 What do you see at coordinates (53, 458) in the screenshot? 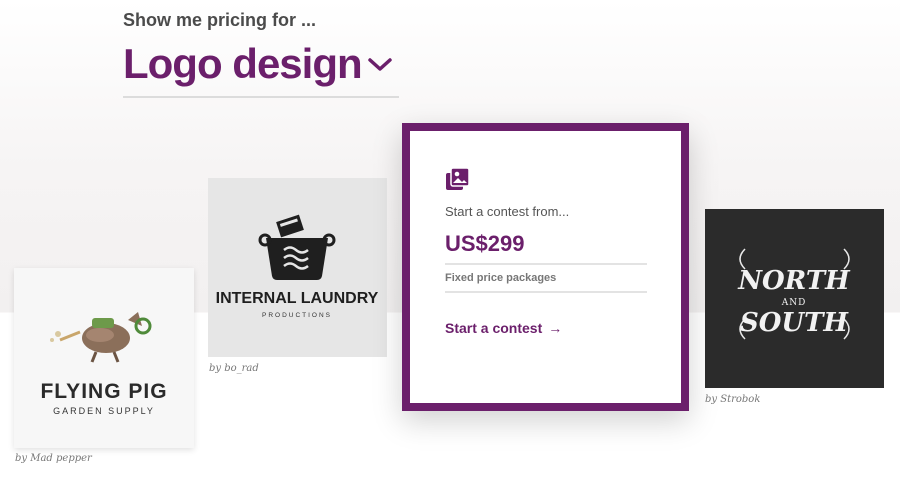
I see `designer-credit: by Mad pepper` at bounding box center [53, 458].